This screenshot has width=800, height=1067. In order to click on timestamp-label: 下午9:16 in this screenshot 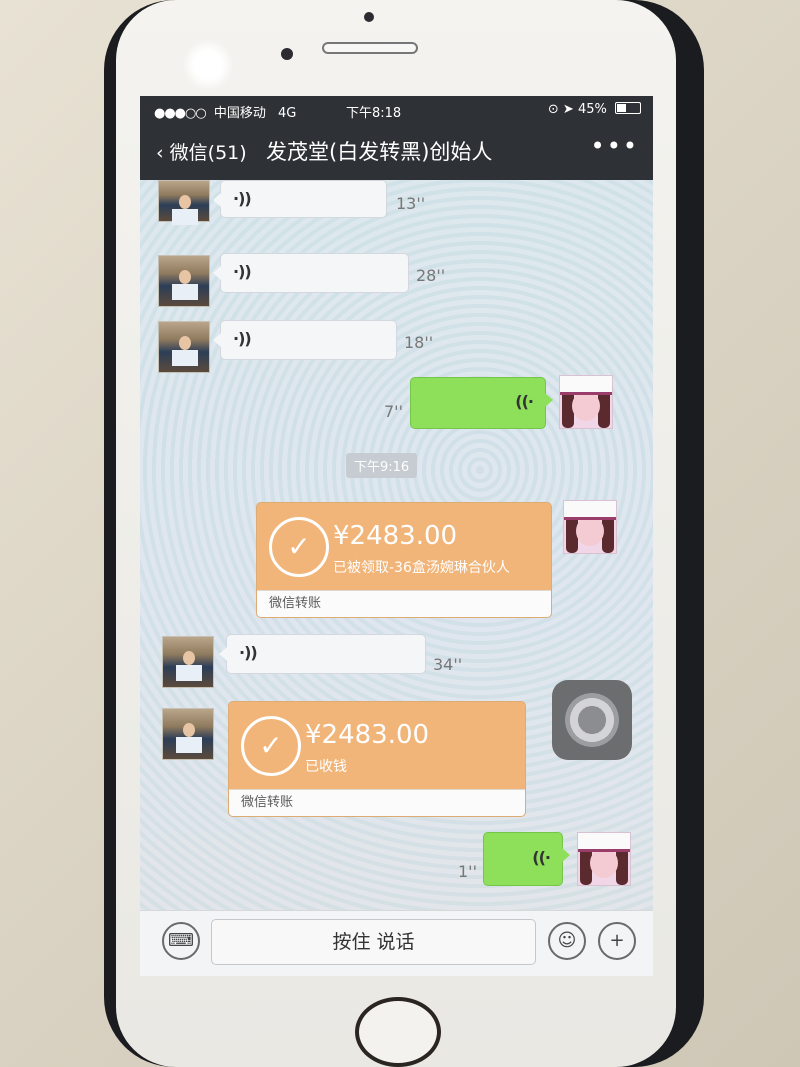, I will do `click(382, 465)`.